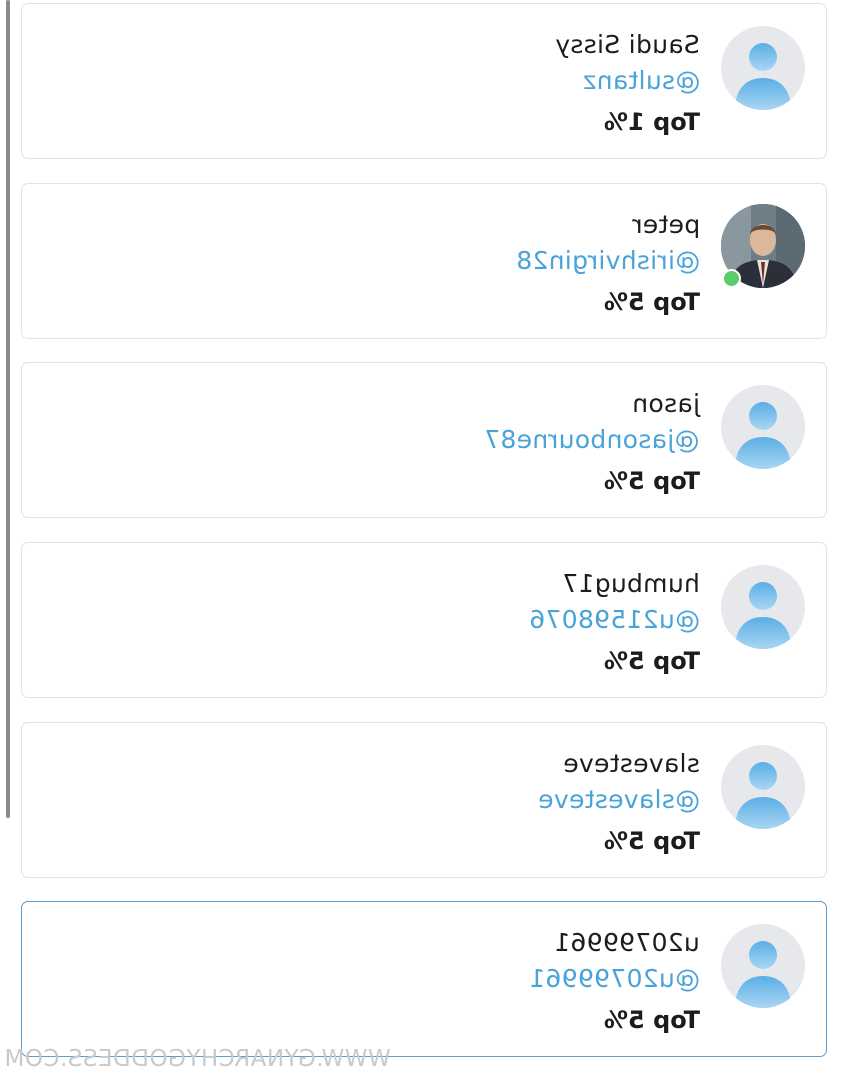  Describe the element at coordinates (731, 278) in the screenshot. I see `online-status-indicator` at that location.